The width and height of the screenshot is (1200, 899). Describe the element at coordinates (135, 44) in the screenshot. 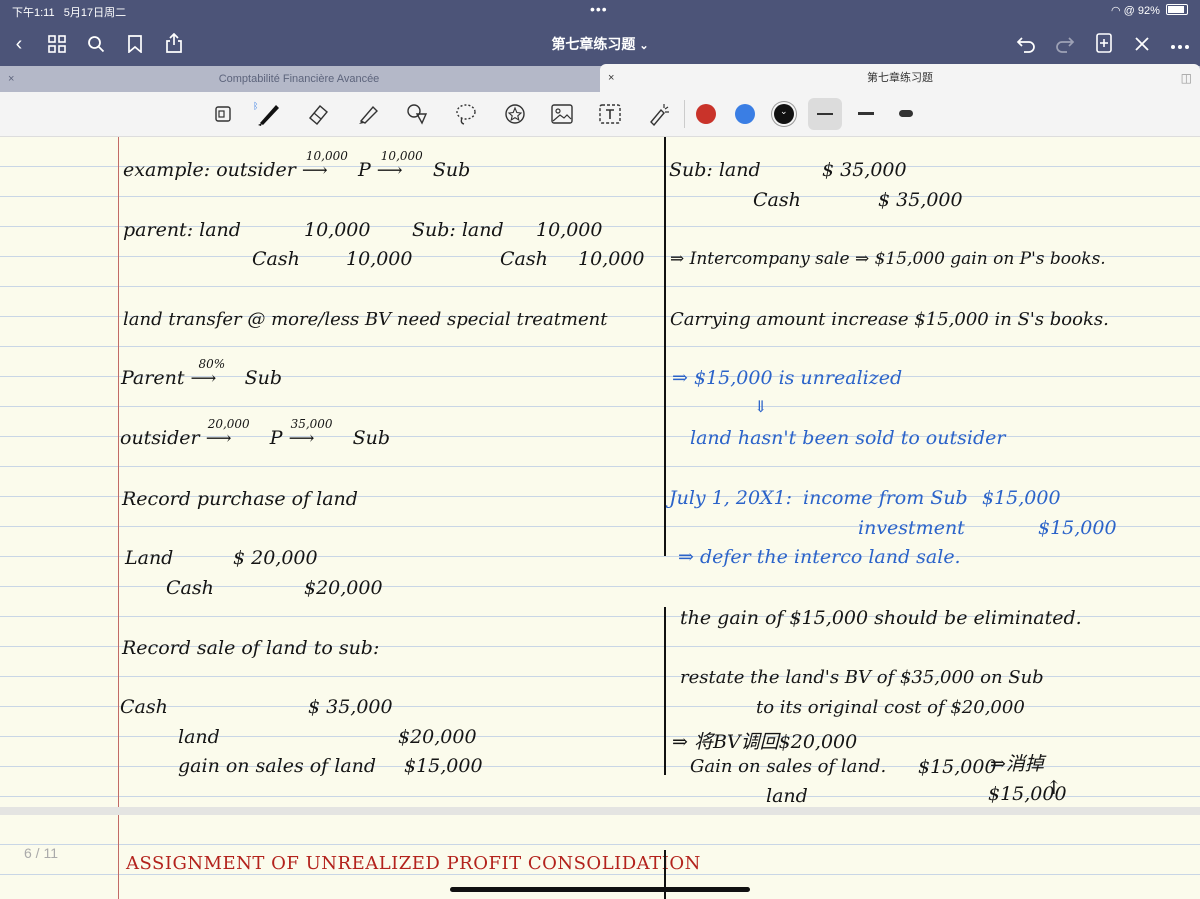

I see `bookmark-icon` at that location.